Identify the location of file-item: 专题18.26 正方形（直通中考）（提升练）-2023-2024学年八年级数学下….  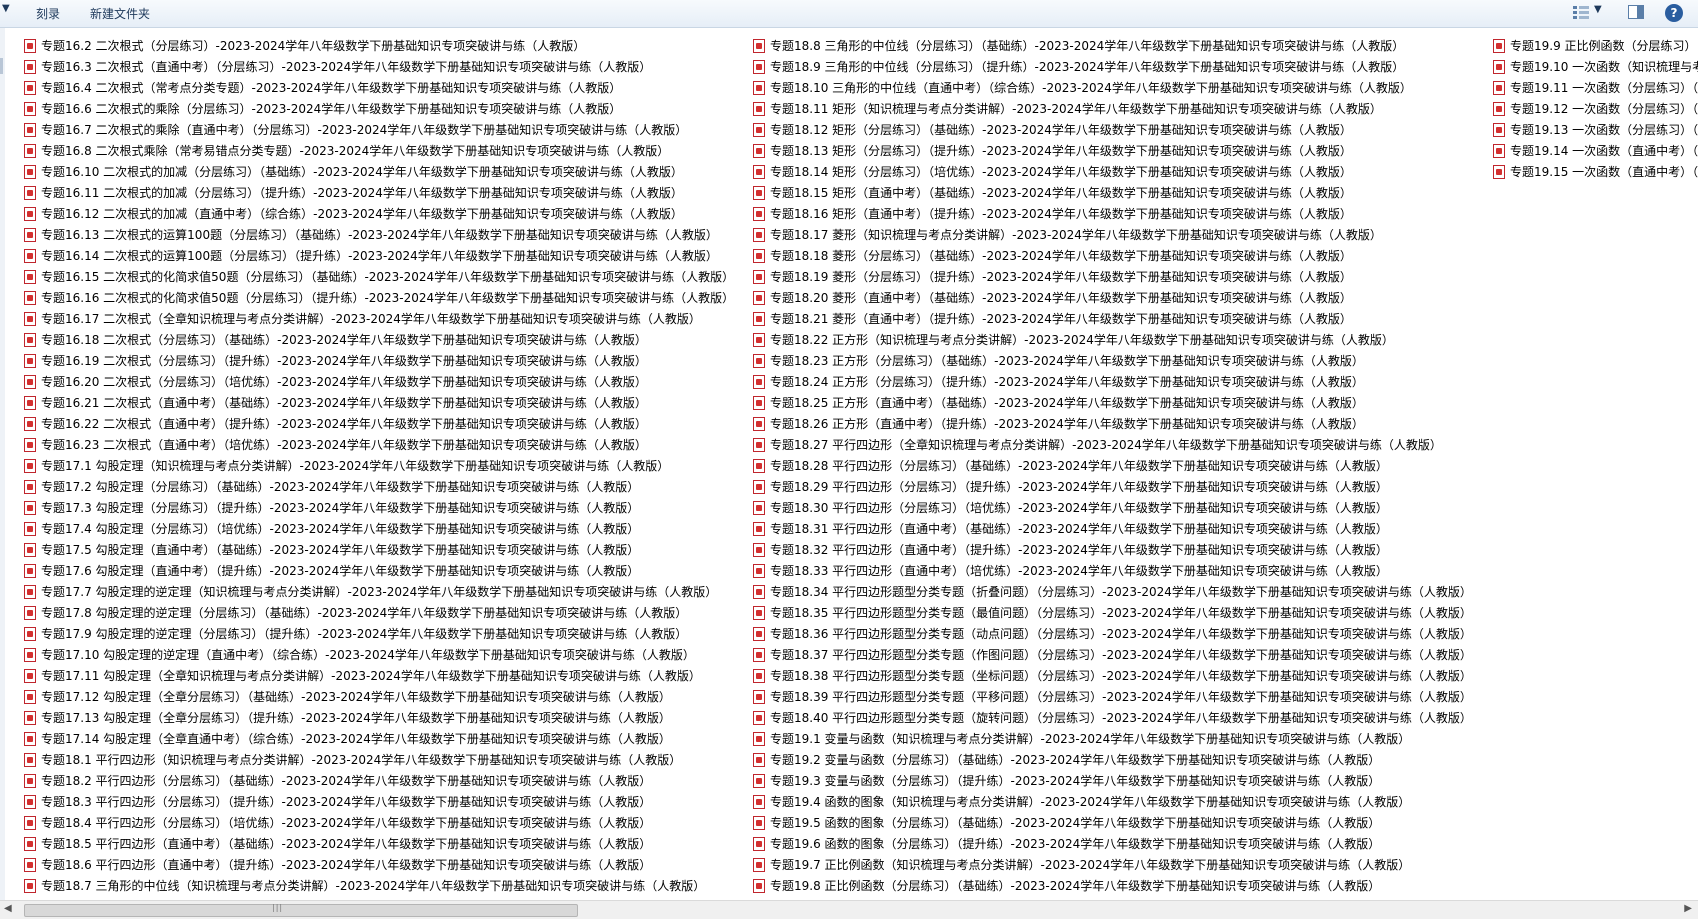
(1112, 423).